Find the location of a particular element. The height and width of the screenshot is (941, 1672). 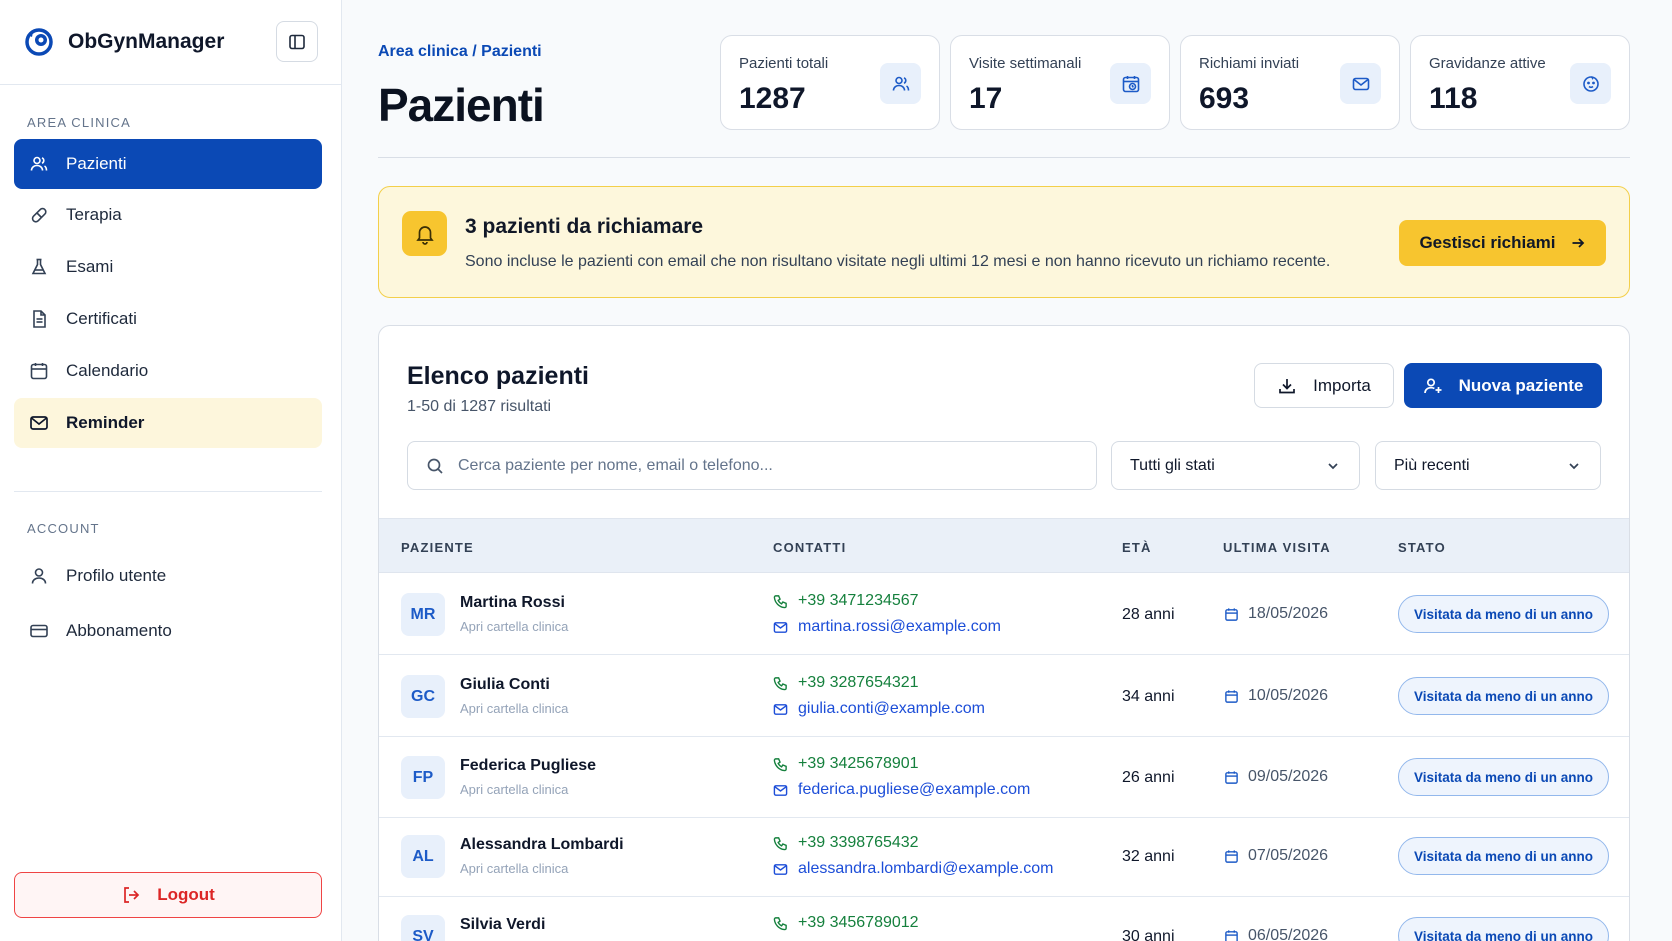

patient-age: 34 anni is located at coordinates (1148, 696).